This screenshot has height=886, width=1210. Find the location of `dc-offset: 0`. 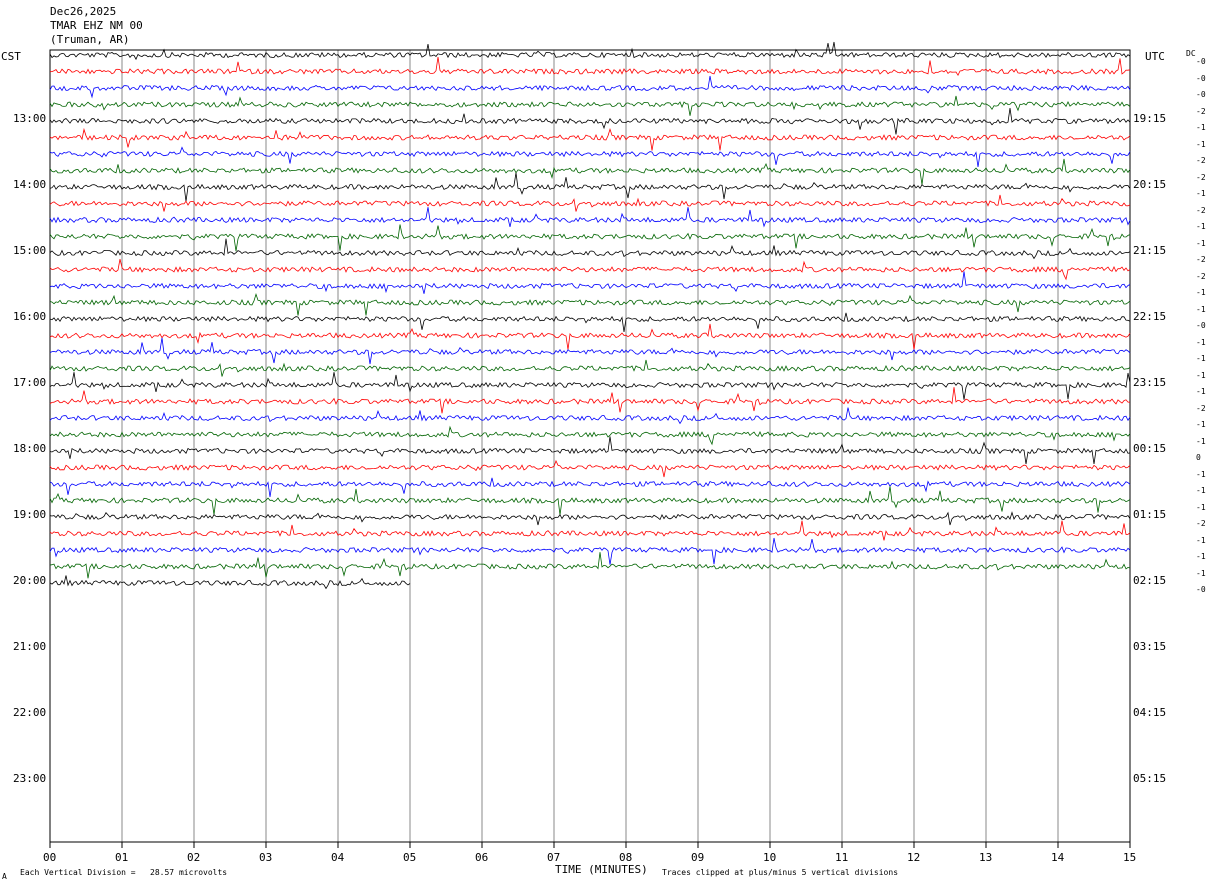

dc-offset: 0 is located at coordinates (1198, 457).